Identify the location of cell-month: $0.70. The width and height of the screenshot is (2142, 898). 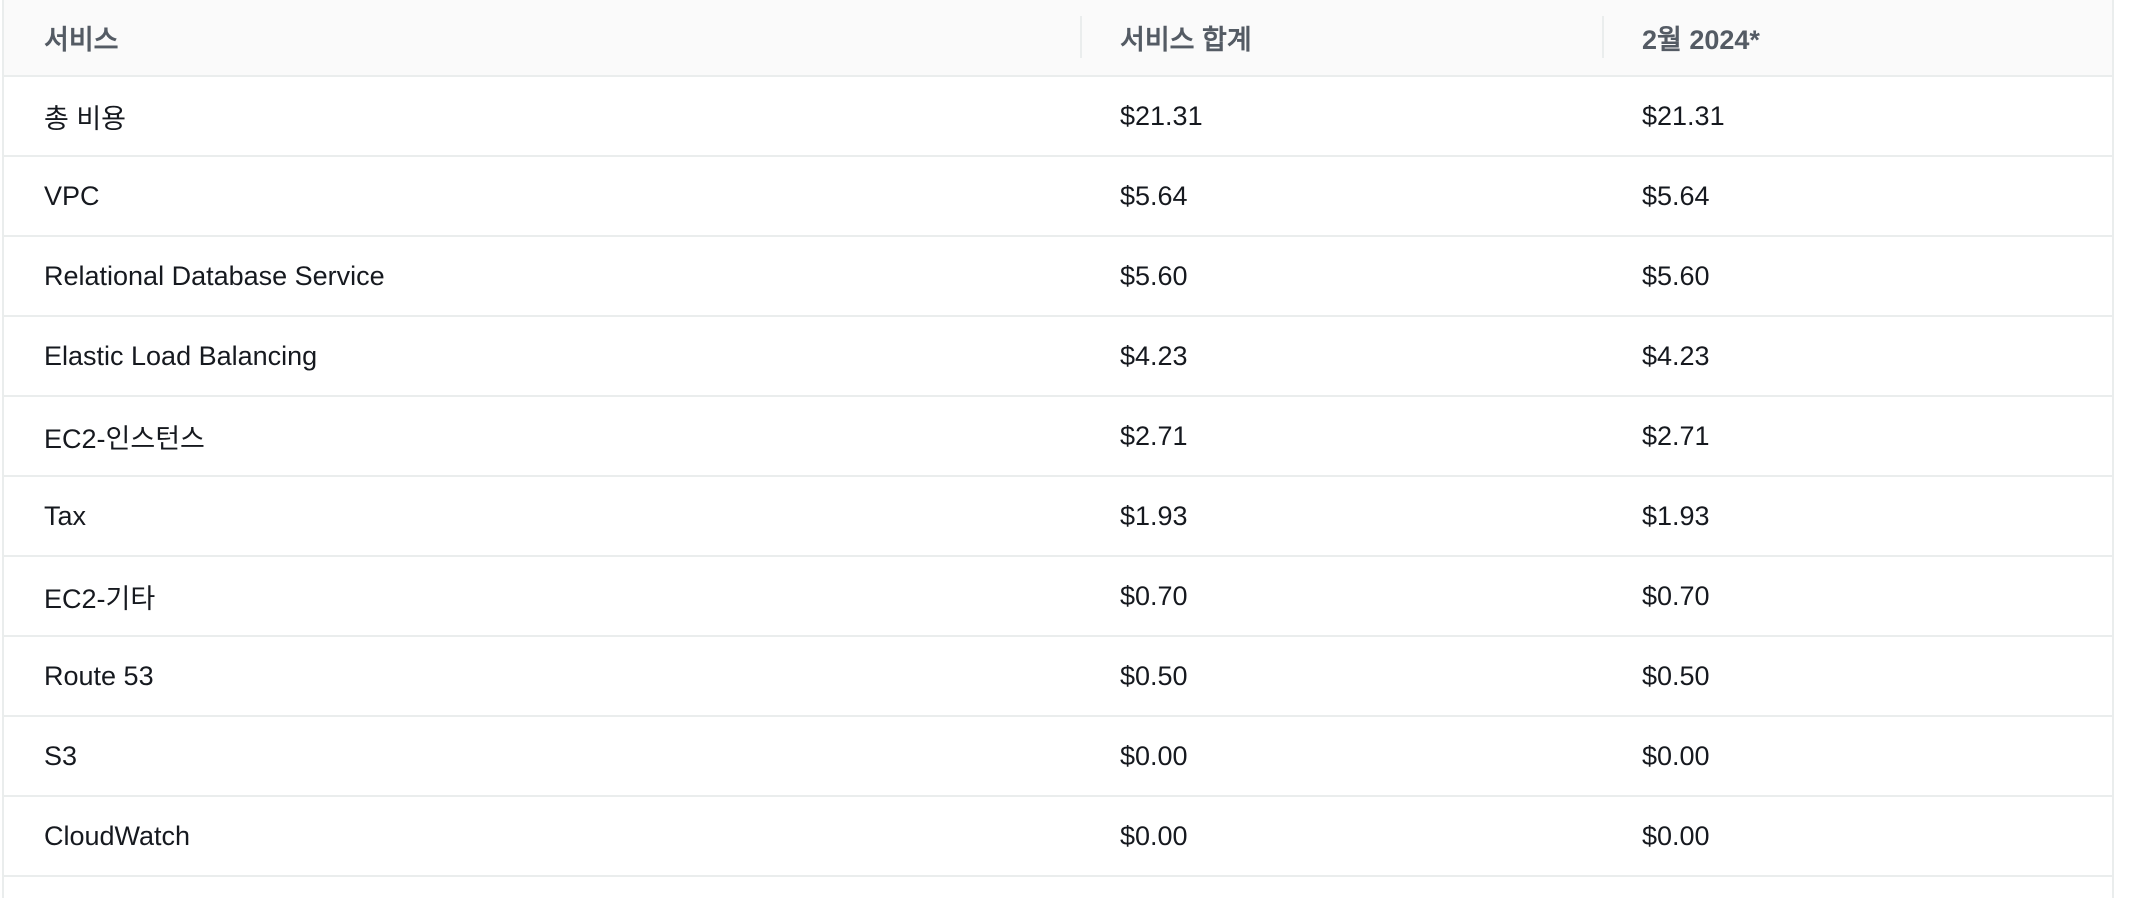
(1857, 596).